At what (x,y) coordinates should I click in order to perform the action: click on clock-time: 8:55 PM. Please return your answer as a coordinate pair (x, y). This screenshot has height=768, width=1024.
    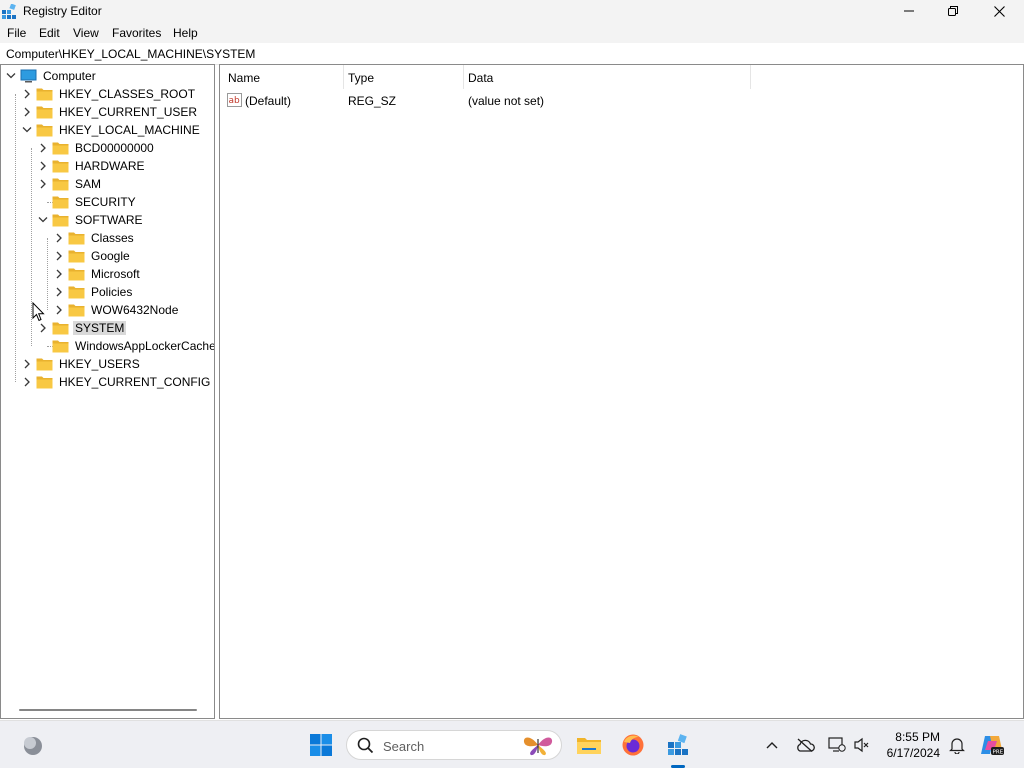
    Looking at the image, I should click on (917, 737).